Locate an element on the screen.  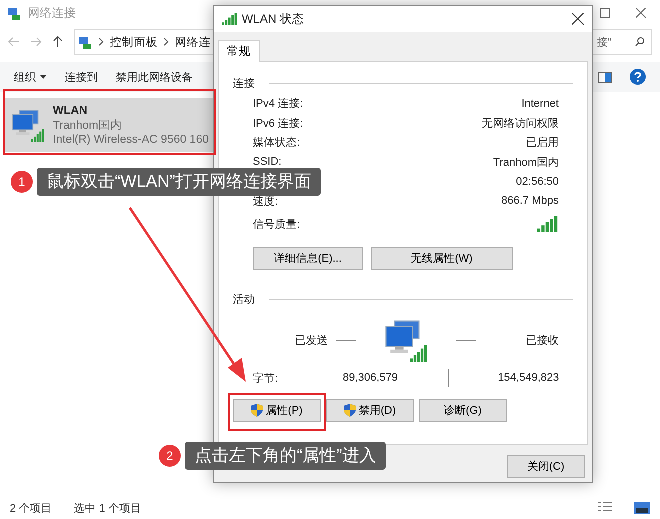
breadcrumb-item: 网络连 is located at coordinates (193, 42).